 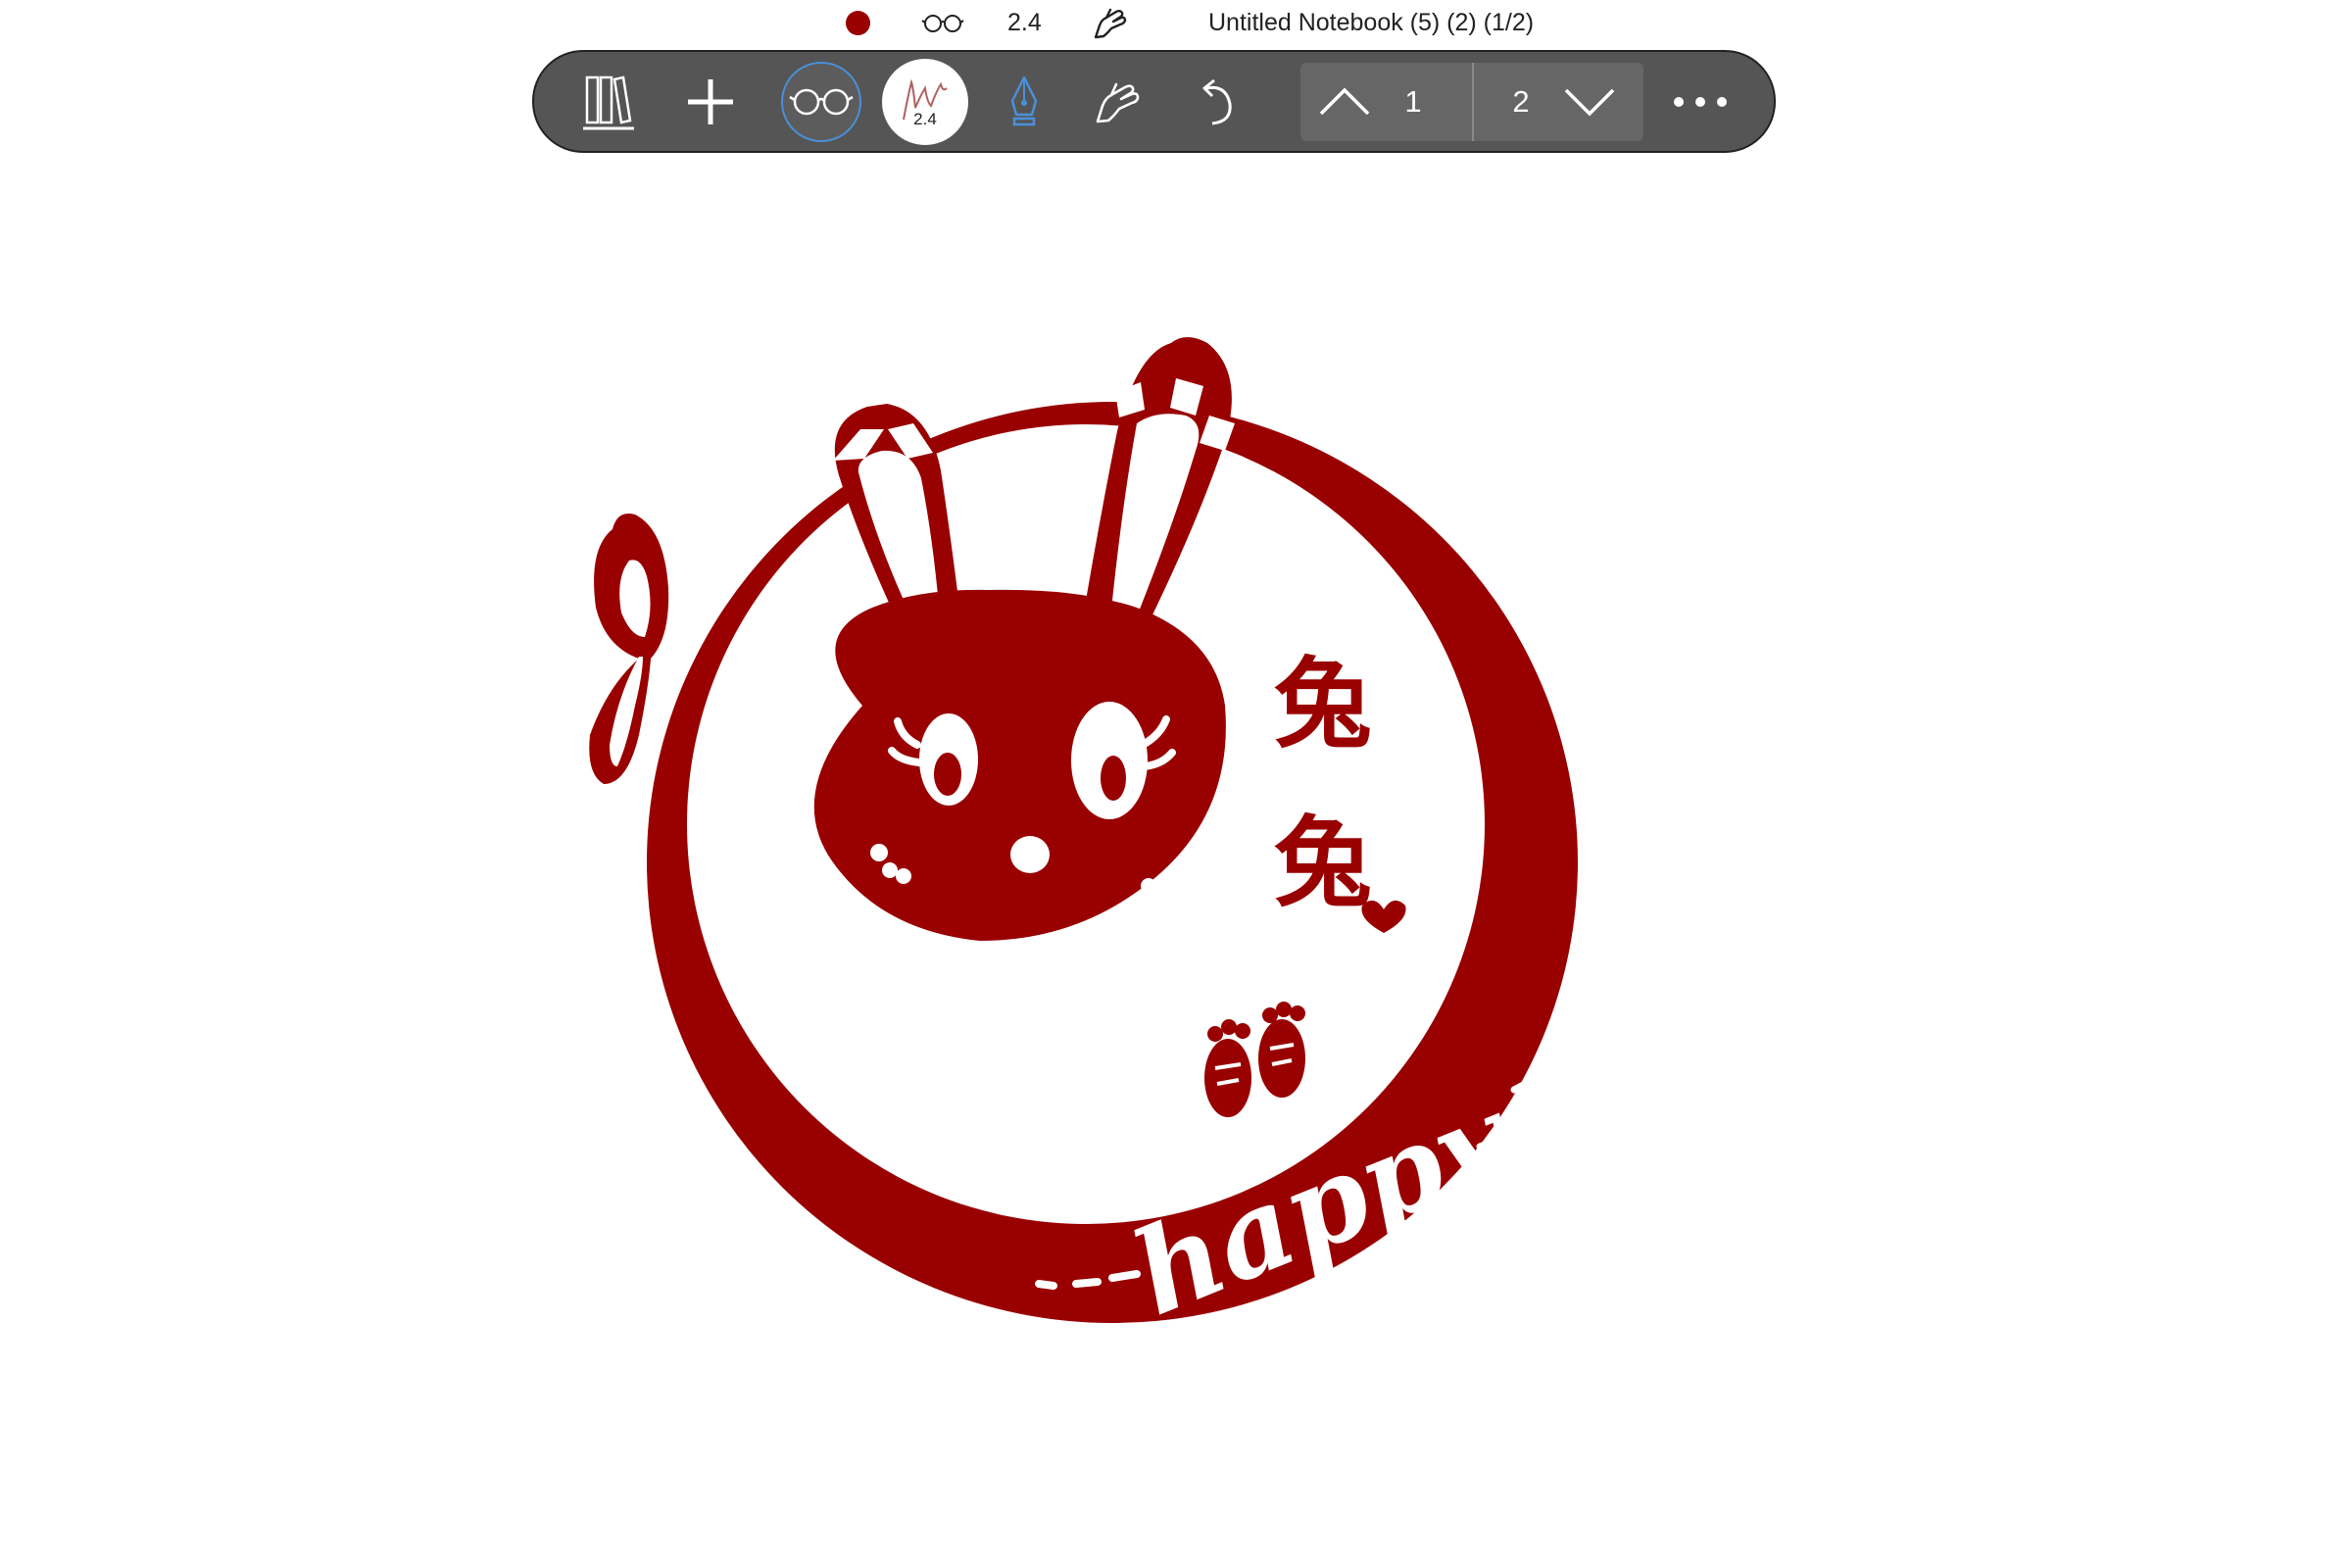 I want to click on notebook-title: Untitled Notebook (5) (2) (1/2), so click(x=1371, y=22).